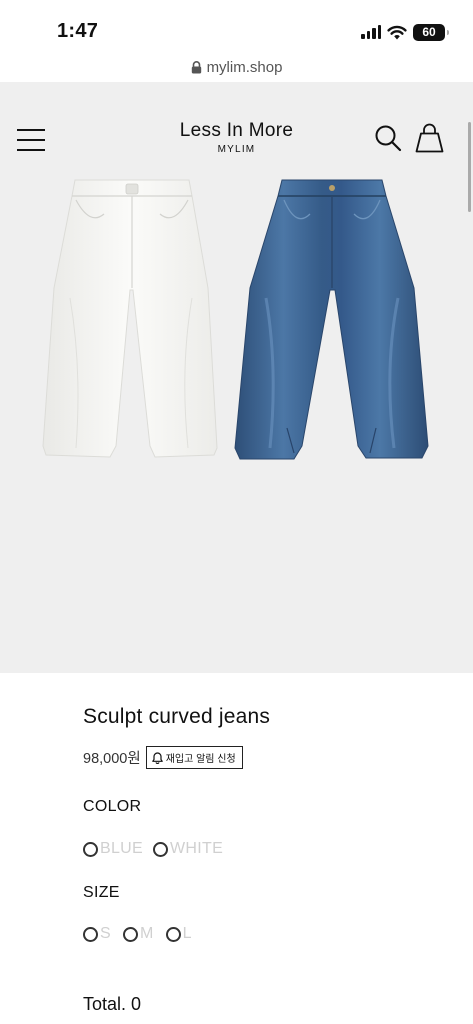 This screenshot has width=473, height=1024. I want to click on size-option-s: S, so click(97, 934).